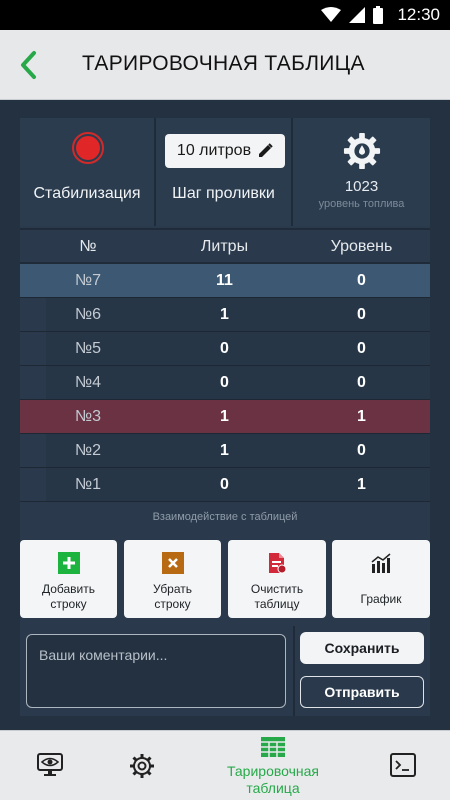 The image size is (450, 800). What do you see at coordinates (88, 314) in the screenshot?
I see `row-num: №6` at bounding box center [88, 314].